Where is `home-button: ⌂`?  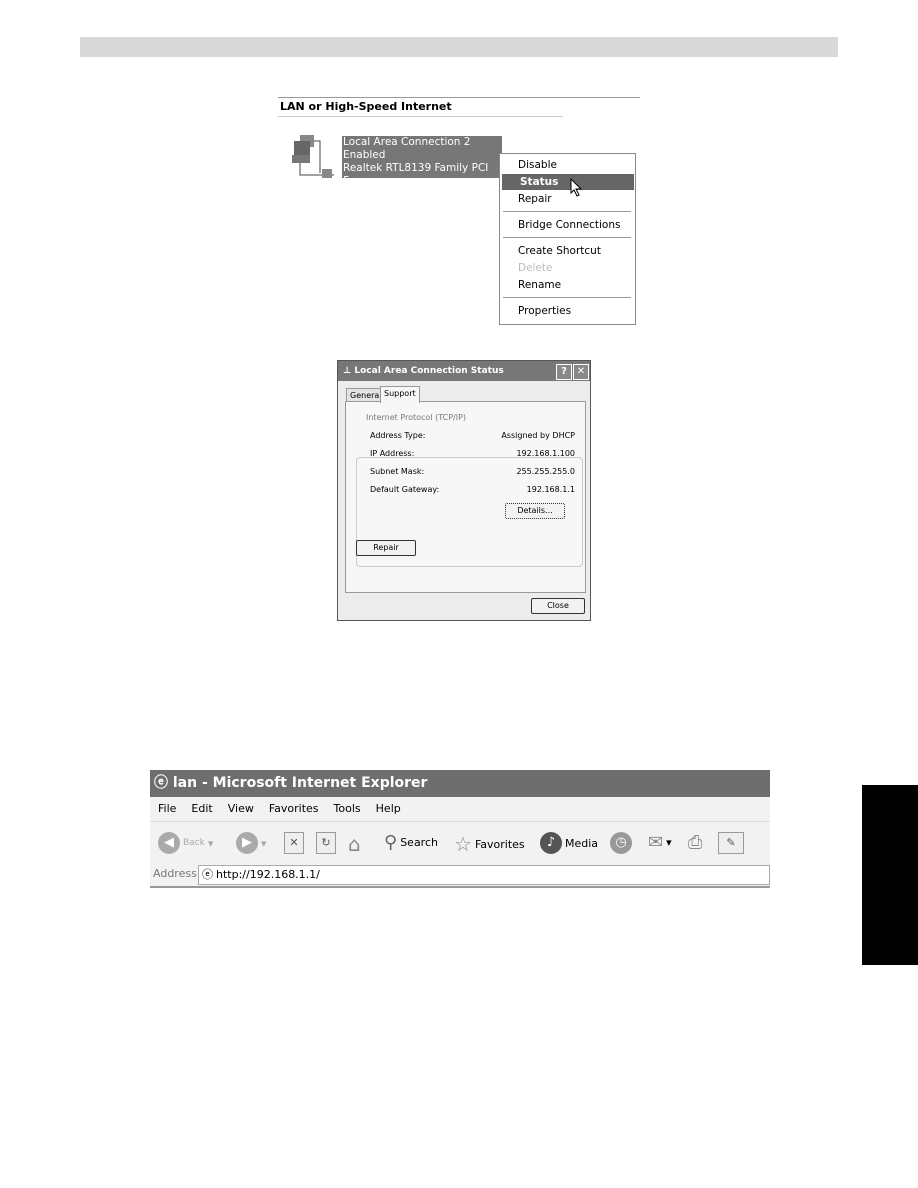
home-button: ⌂ is located at coordinates (354, 844).